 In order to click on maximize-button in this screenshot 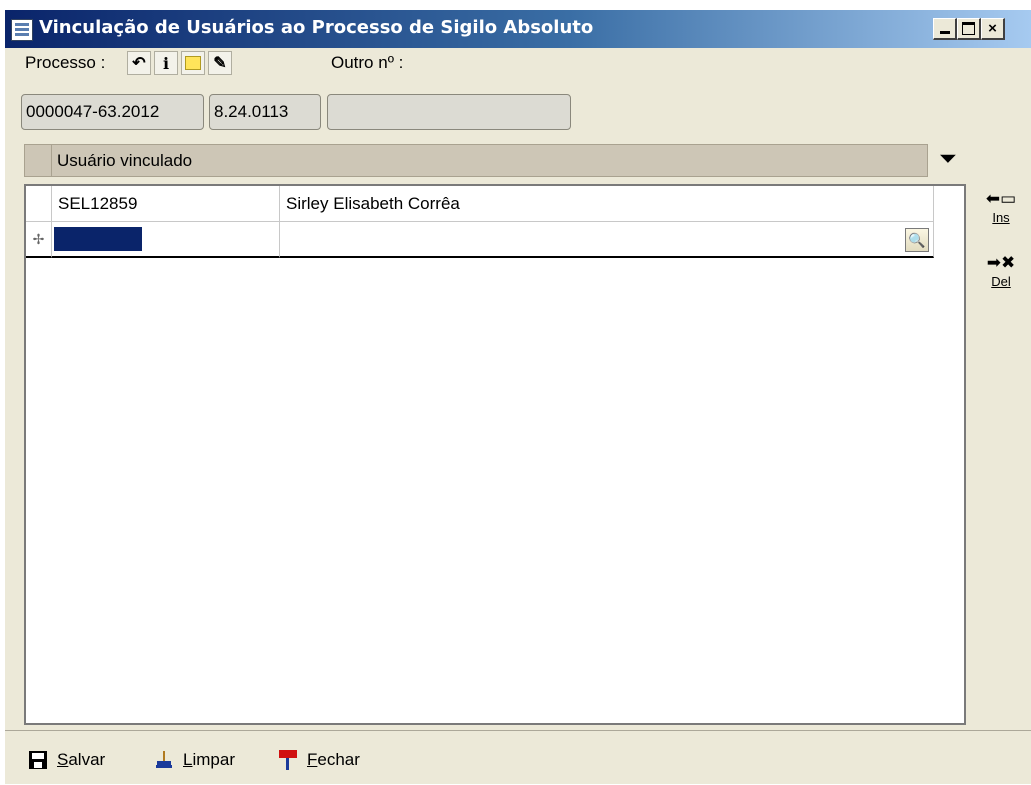, I will do `click(969, 29)`.